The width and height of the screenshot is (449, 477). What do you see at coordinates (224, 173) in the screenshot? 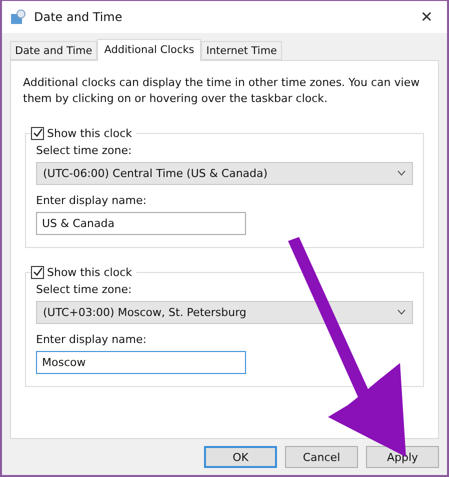
I see `time-zone-dropdown: (UTC-06:00) Central Time (US & Canada)` at bounding box center [224, 173].